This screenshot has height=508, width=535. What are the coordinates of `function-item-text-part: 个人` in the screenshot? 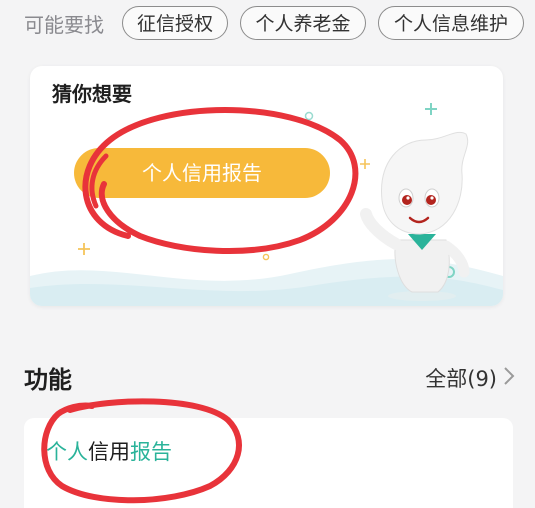 It's located at (67, 452).